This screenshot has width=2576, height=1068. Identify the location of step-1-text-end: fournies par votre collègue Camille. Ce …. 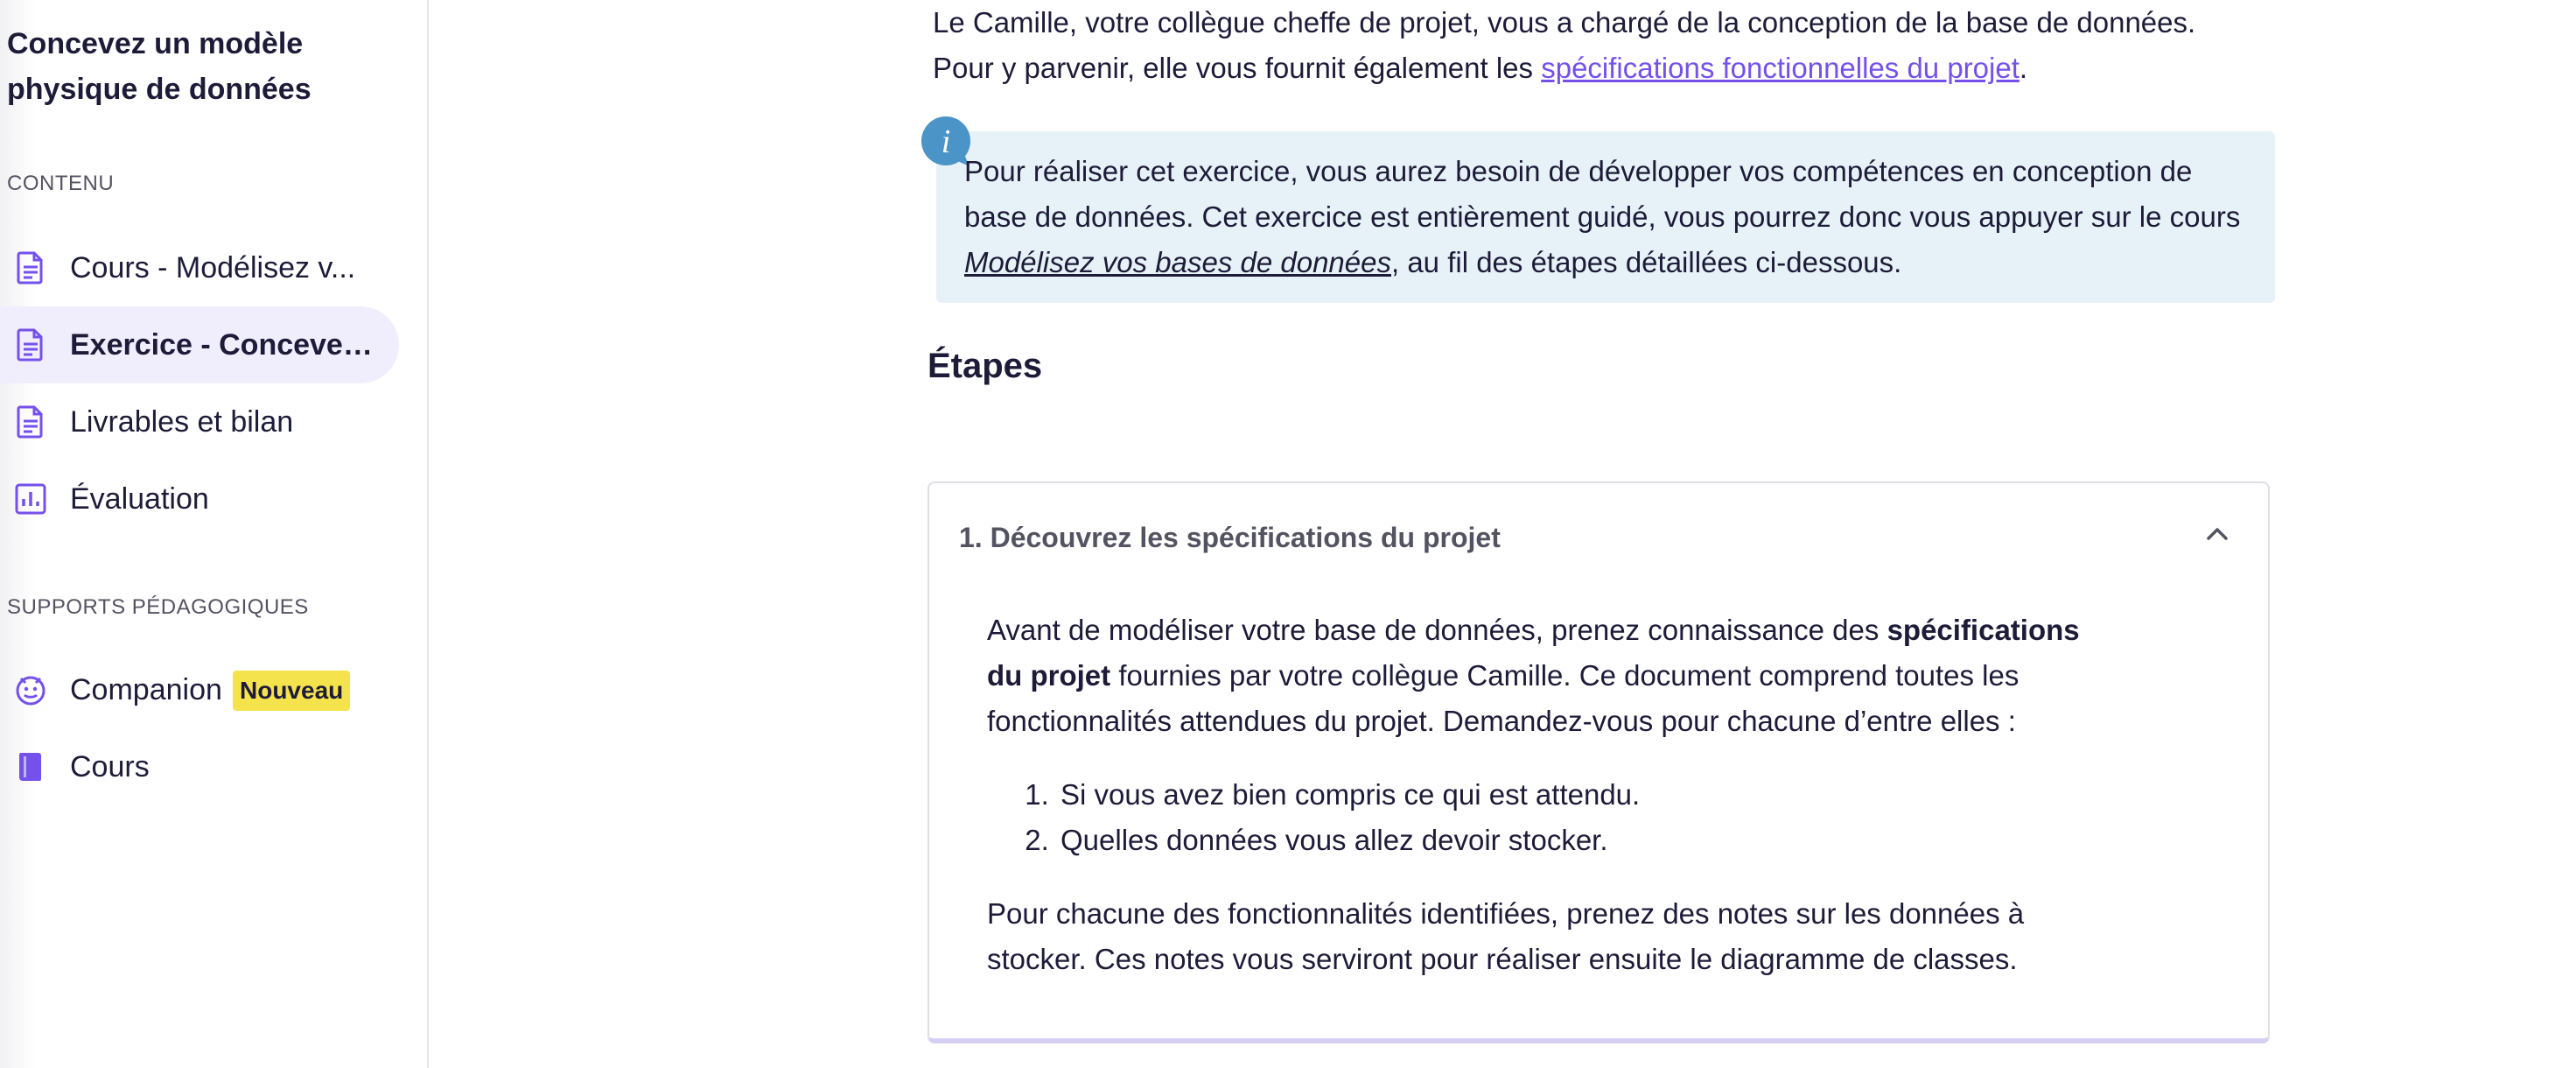
(1503, 698).